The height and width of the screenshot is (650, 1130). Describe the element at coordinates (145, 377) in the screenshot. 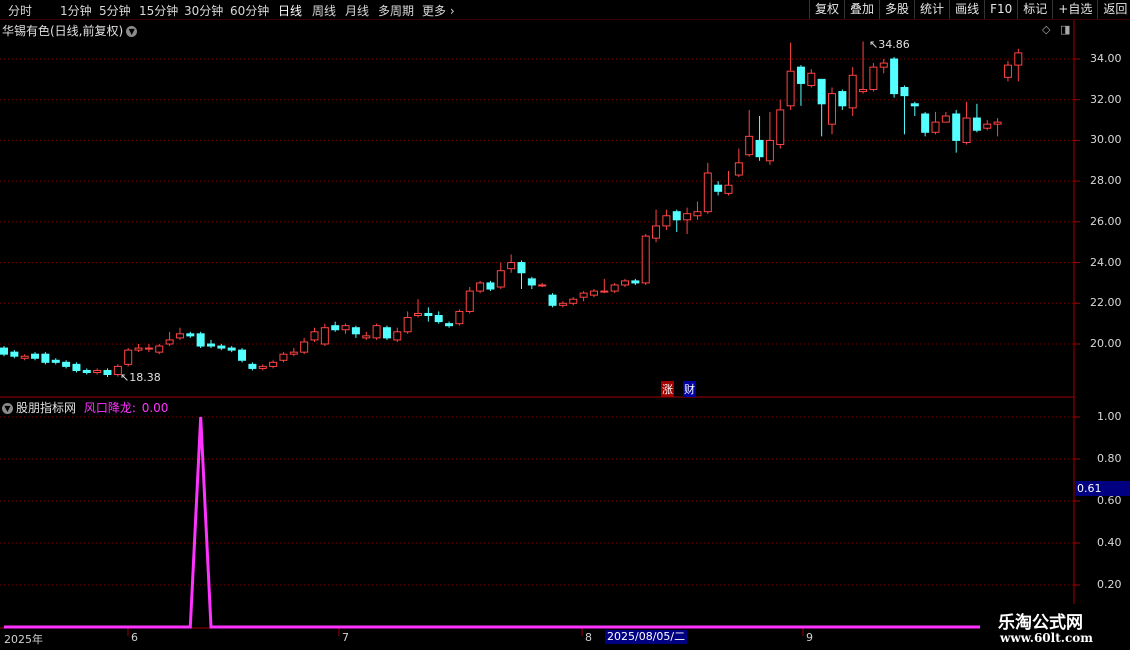

I see `low-price-value: 18.38` at that location.